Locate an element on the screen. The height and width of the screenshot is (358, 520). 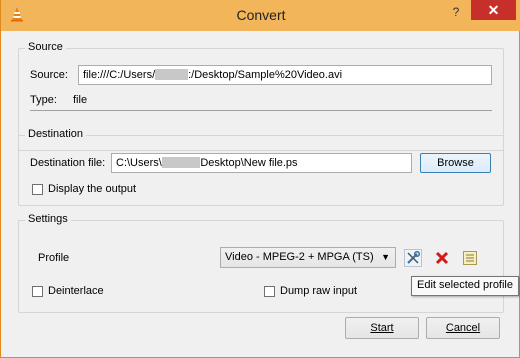
start-button: Start is located at coordinates (382, 328).